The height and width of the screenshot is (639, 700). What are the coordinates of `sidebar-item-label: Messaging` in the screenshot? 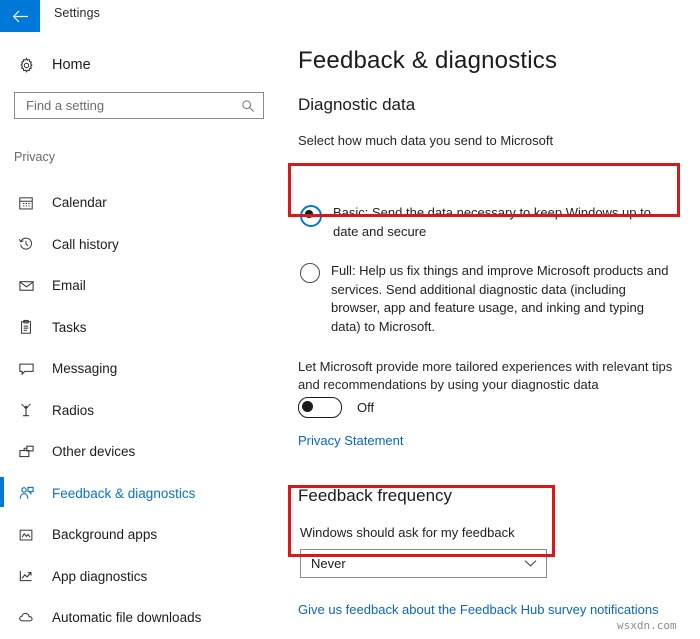 It's located at (85, 369).